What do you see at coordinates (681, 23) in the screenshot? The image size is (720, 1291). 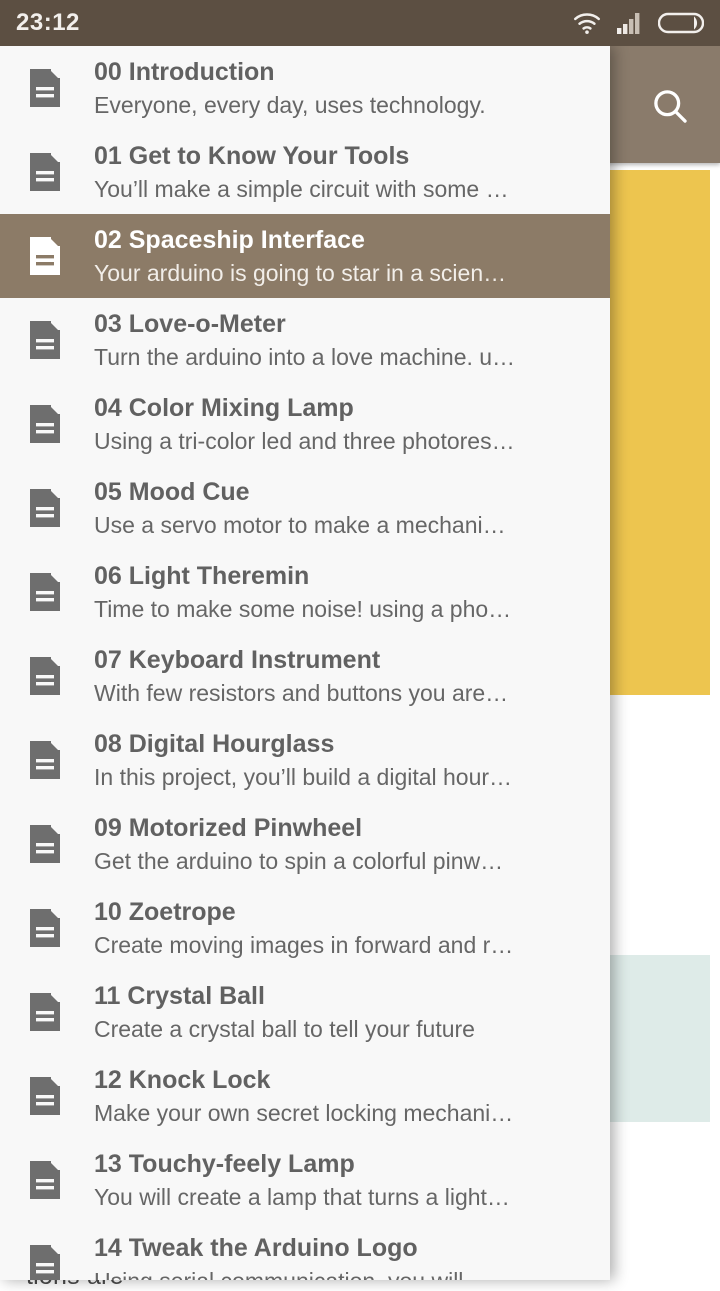 I see `battery-icon` at bounding box center [681, 23].